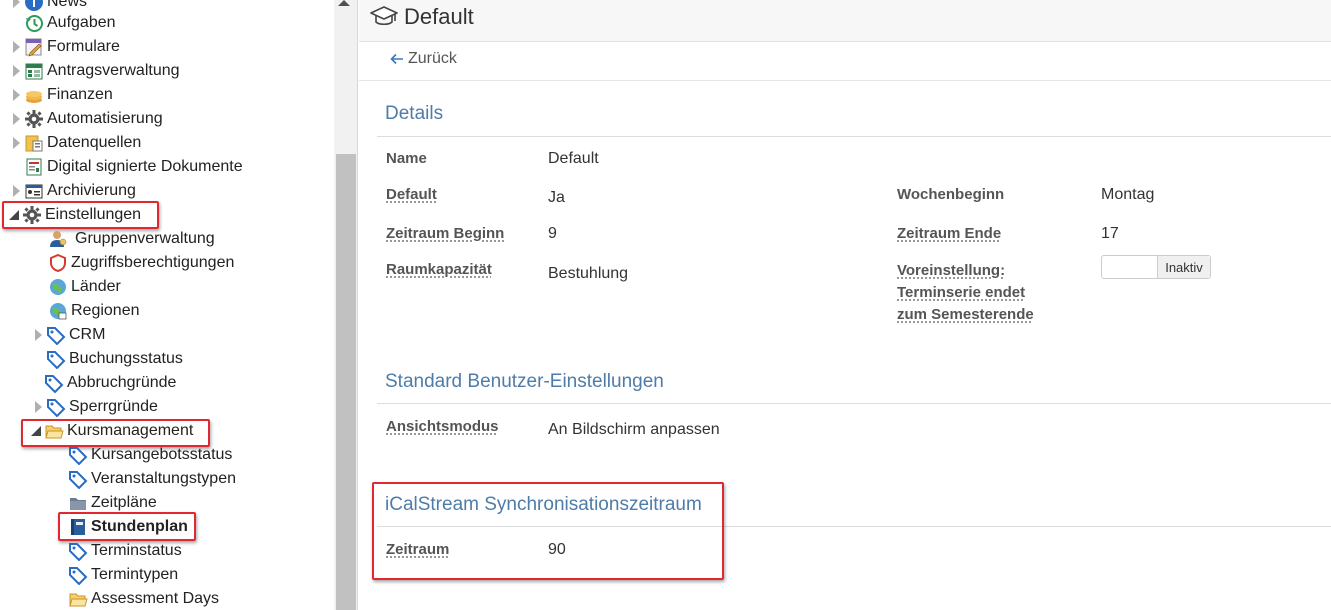  I want to click on tree-item-crm: CRM, so click(68, 335).